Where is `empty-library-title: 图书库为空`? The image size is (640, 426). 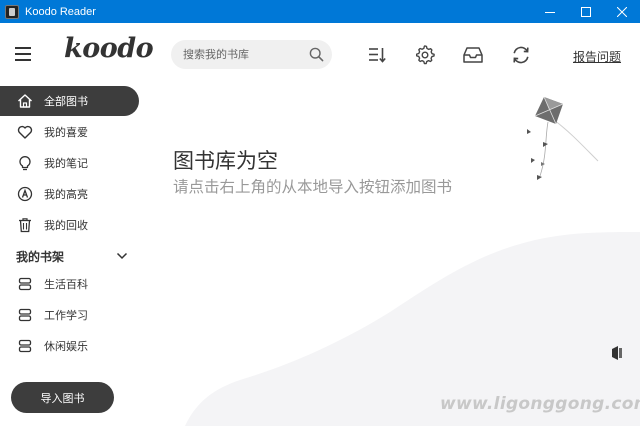
empty-library-title: 图书库为空 is located at coordinates (225, 161).